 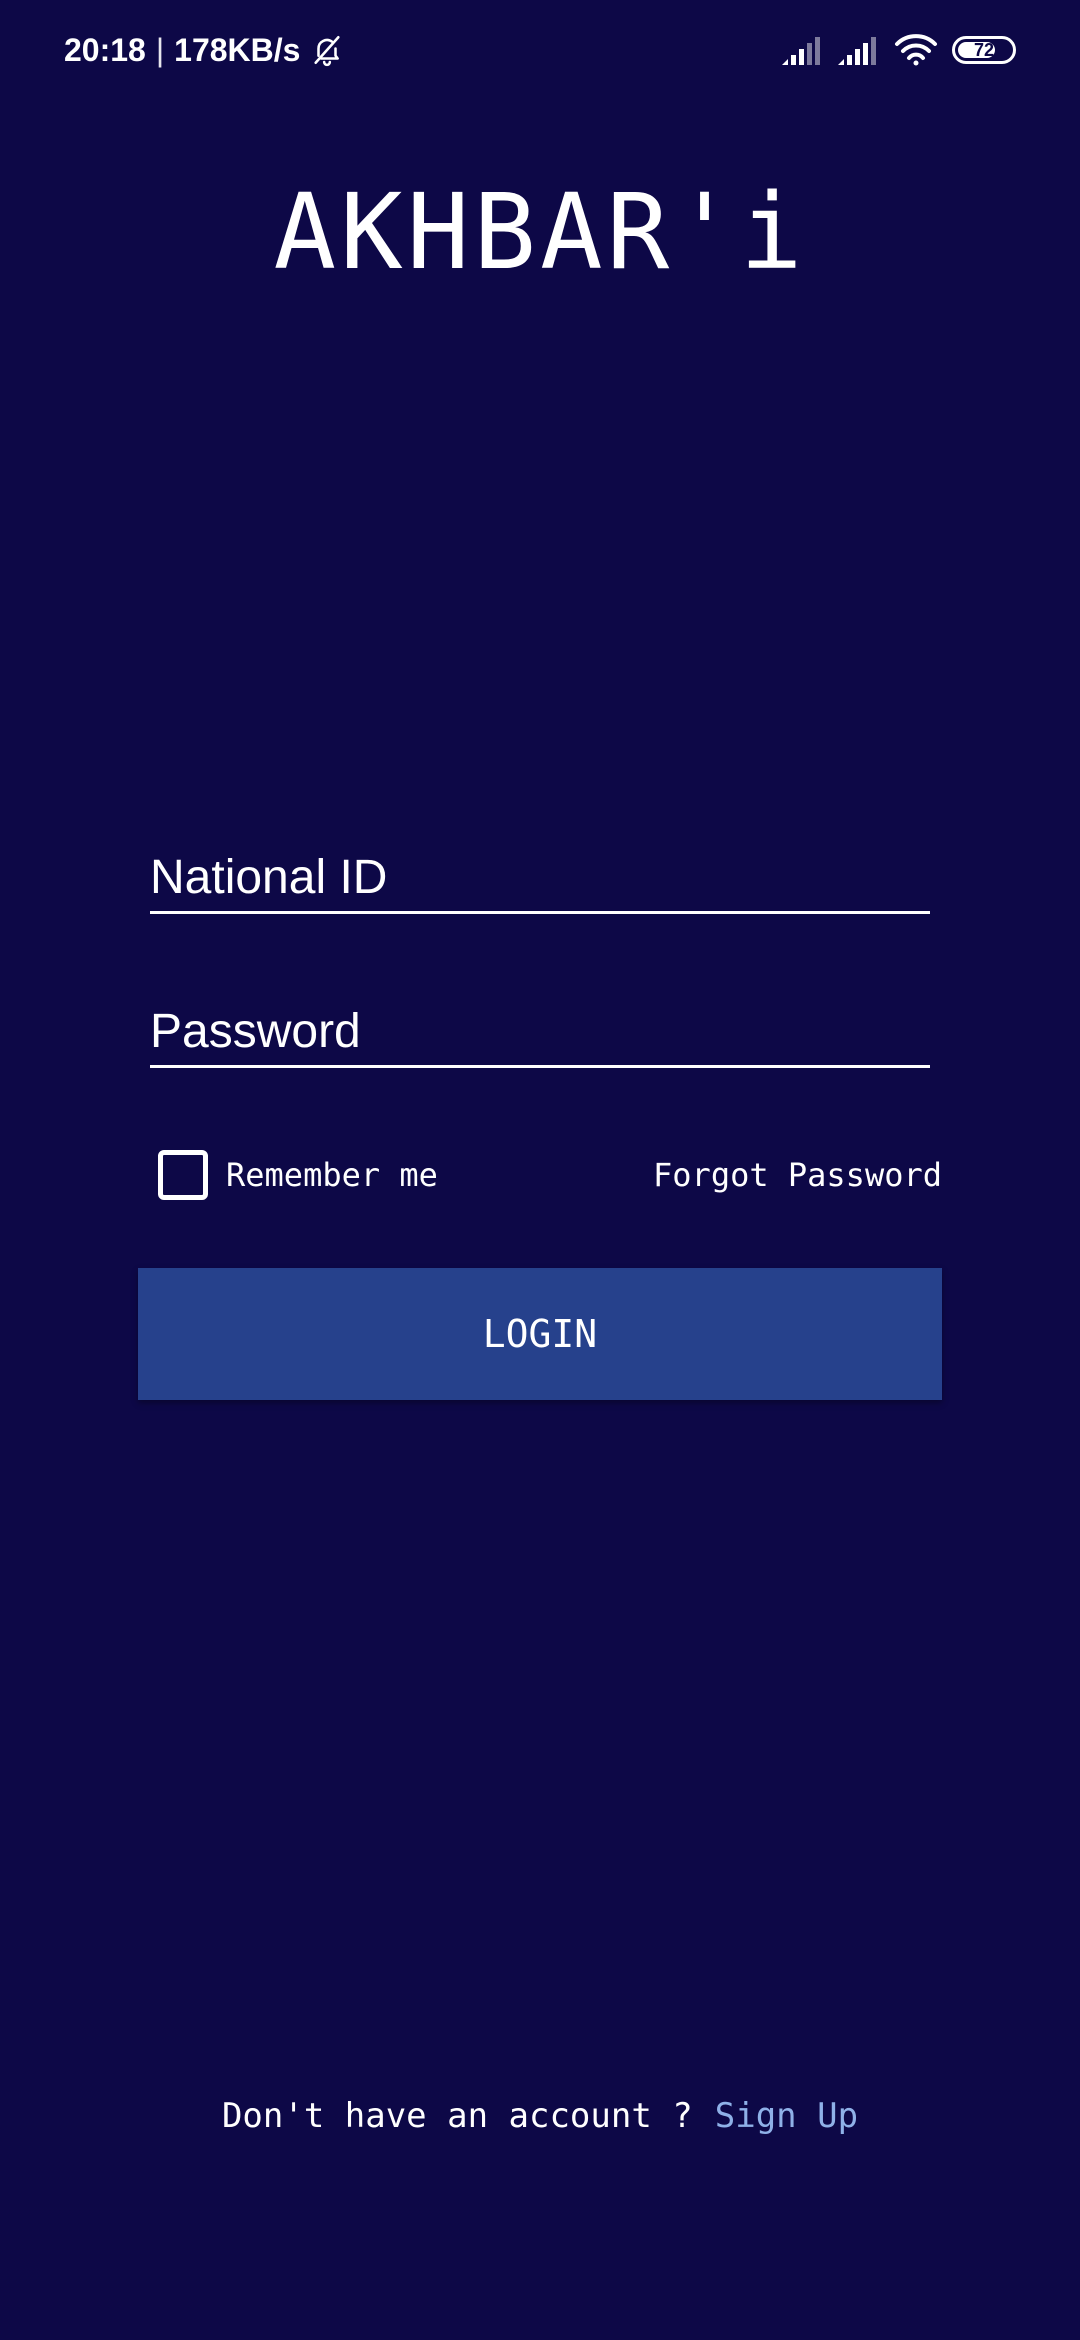 I want to click on password-input, so click(x=540, y=1031).